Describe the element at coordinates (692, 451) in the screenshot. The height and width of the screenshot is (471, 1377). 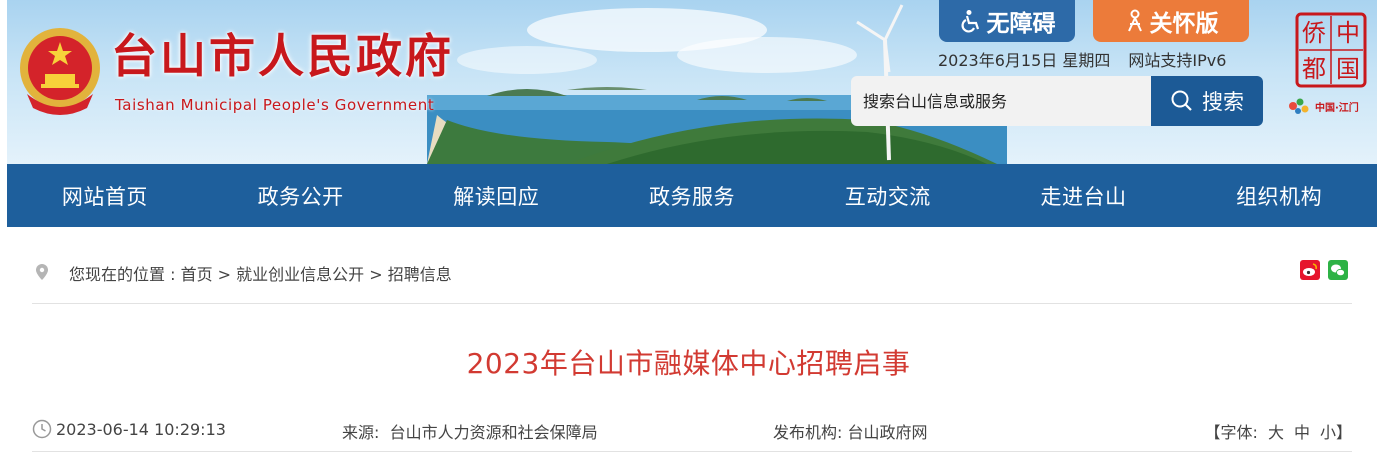
I see `meta-divider` at that location.